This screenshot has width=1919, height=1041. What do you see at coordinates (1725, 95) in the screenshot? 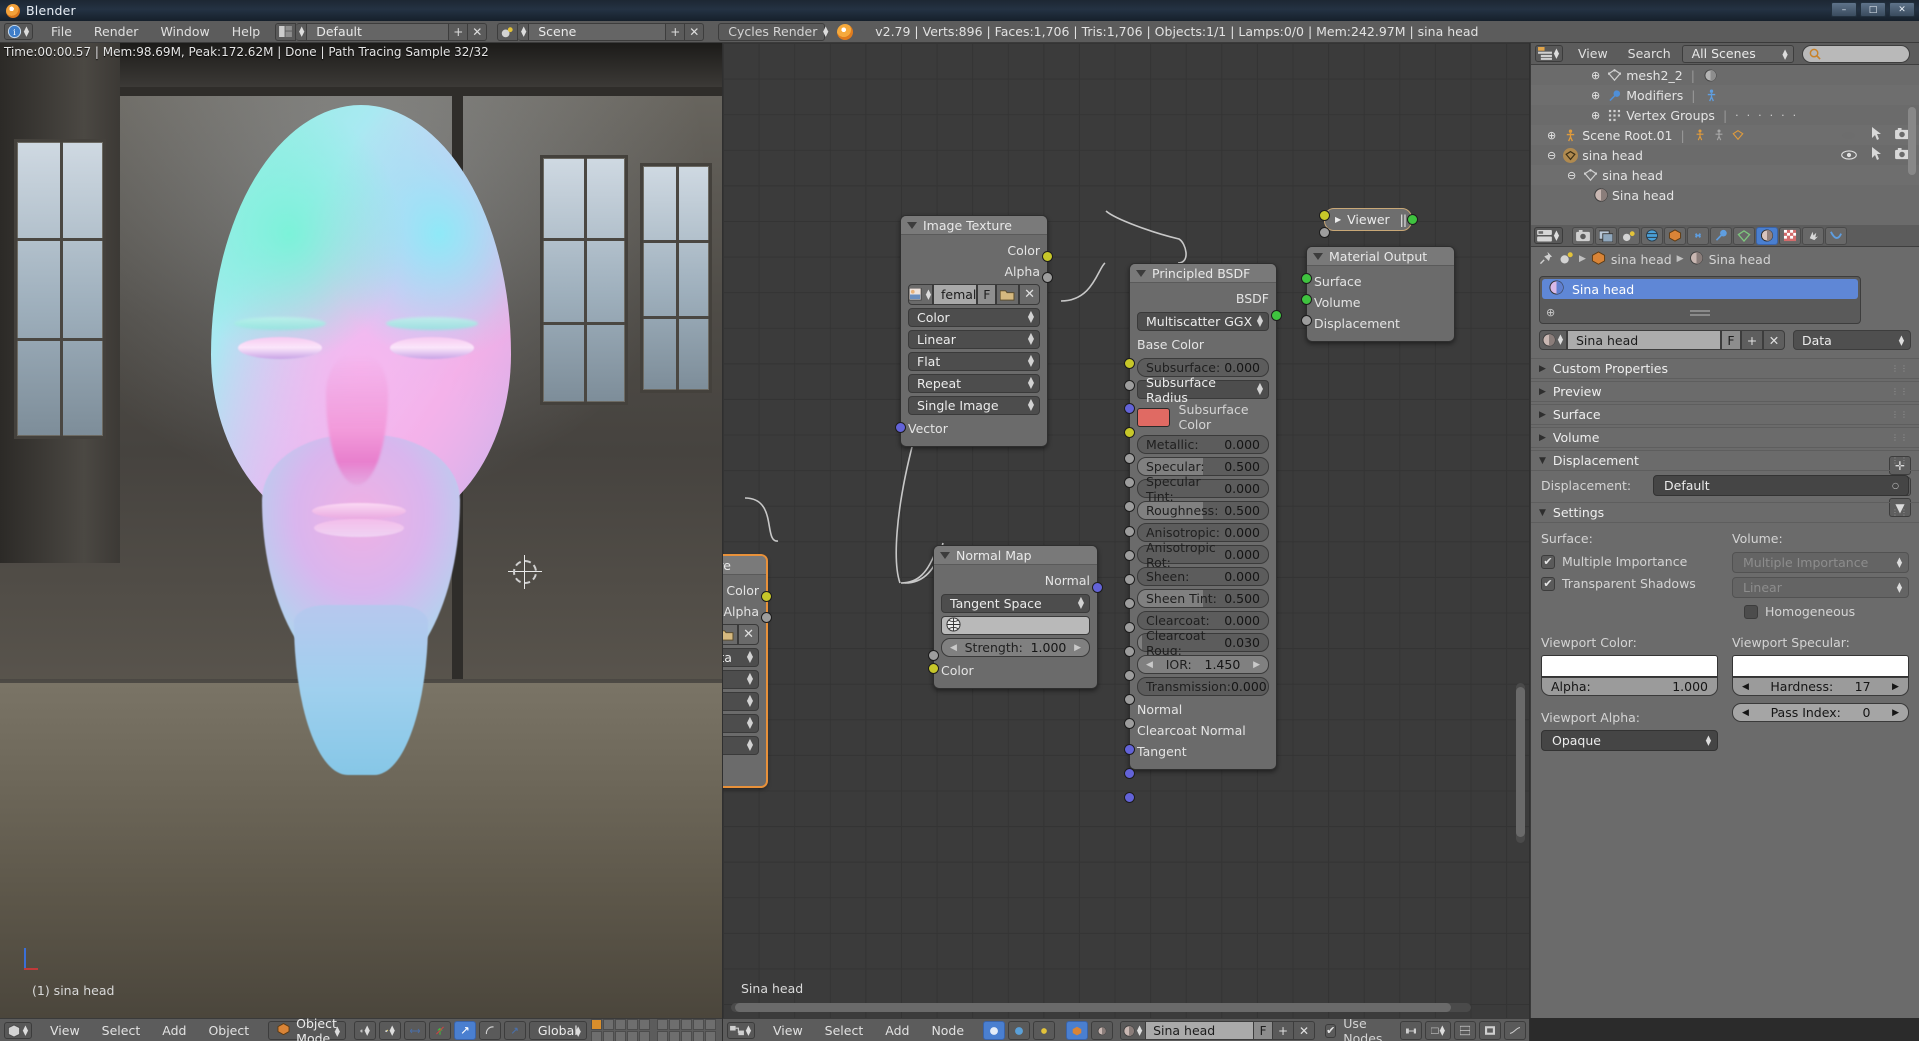
I see `outliner-row-modifiers: ⊕ Modifiers |` at bounding box center [1725, 95].